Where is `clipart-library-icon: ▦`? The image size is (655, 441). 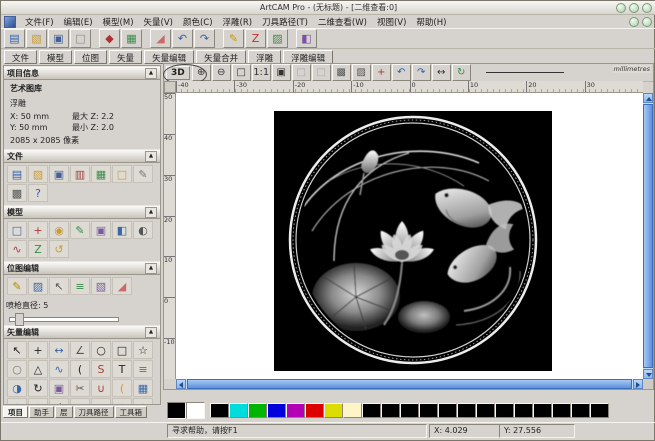
clipart-library-icon: ▦ is located at coordinates (131, 38).